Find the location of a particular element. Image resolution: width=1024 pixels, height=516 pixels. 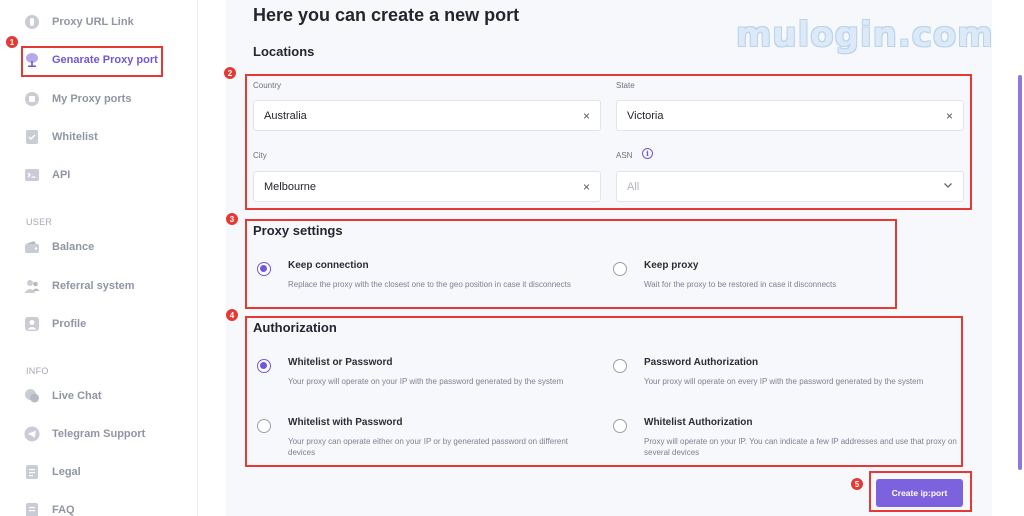

chat-icon is located at coordinates (32, 396).